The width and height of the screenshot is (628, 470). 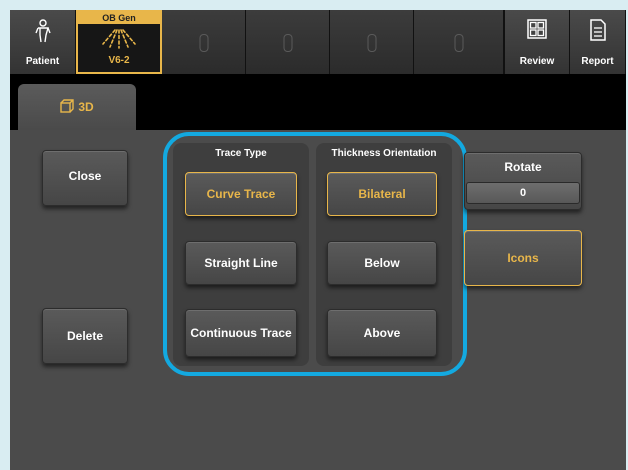 What do you see at coordinates (537, 30) in the screenshot?
I see `review-grid-icon` at bounding box center [537, 30].